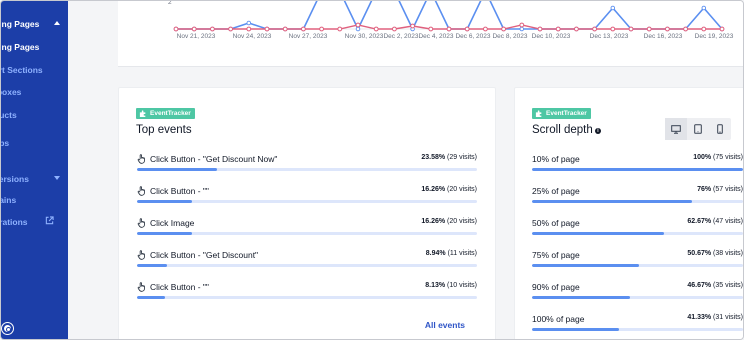 This screenshot has height=340, width=744. I want to click on desktop-icon, so click(676, 129).